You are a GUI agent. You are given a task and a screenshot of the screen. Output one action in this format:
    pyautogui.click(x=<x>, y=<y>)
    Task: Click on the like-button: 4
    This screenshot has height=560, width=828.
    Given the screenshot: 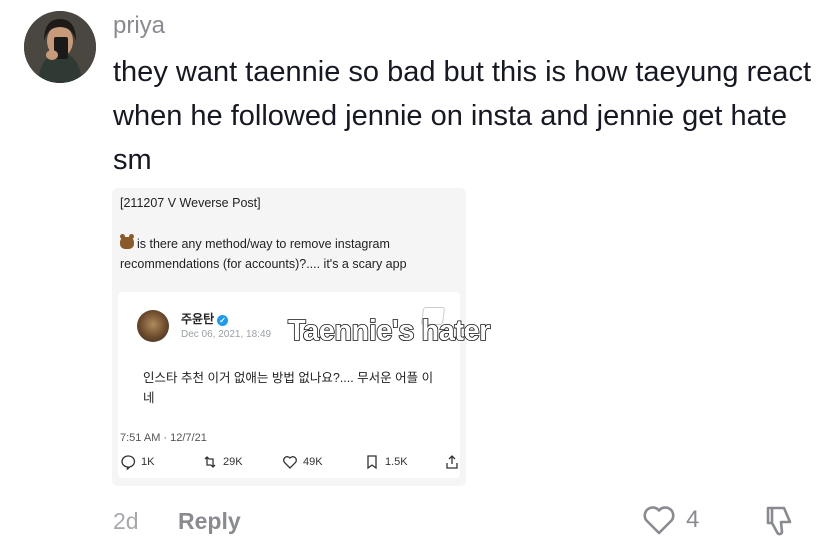 What is the action you would take?
    pyautogui.click(x=670, y=520)
    